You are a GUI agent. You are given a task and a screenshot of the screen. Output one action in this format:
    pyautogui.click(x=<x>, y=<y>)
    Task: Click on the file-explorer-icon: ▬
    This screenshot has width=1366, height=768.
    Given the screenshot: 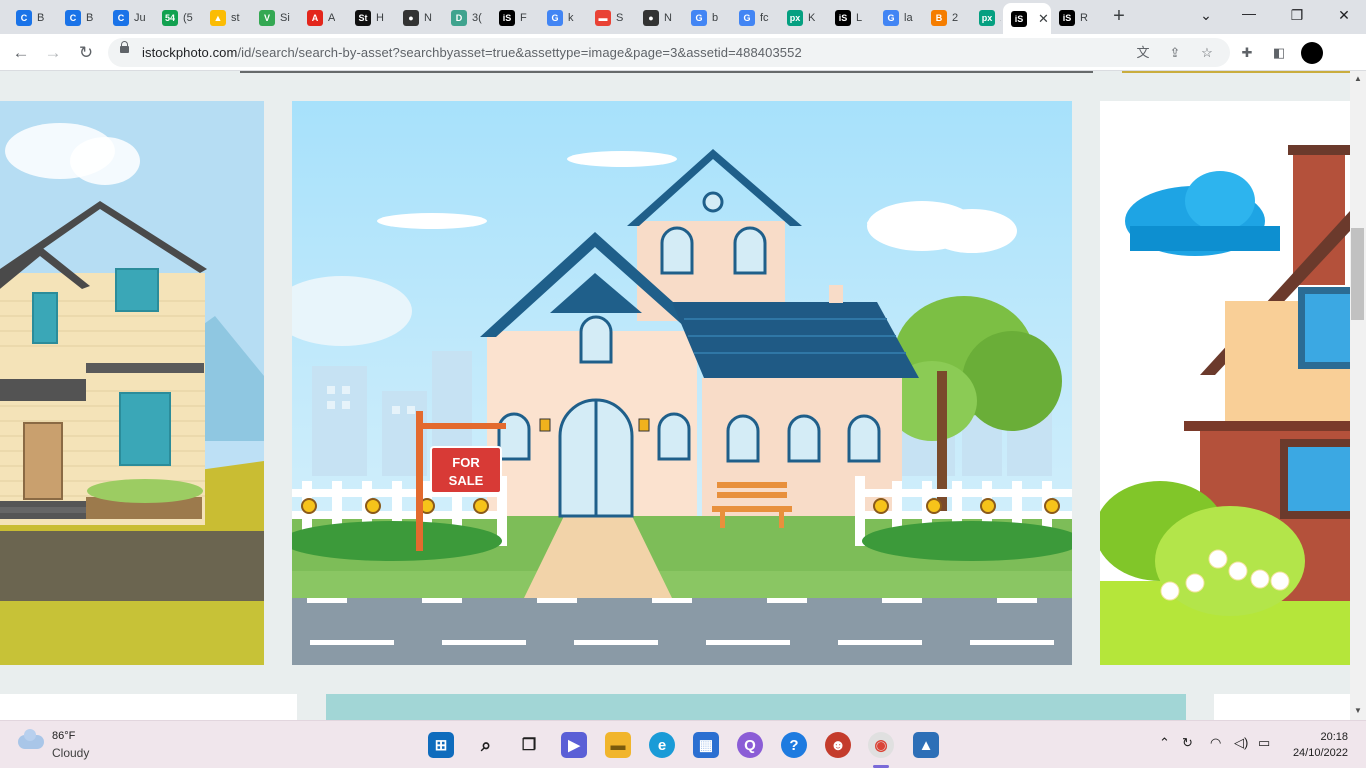 What is the action you would take?
    pyautogui.click(x=618, y=745)
    